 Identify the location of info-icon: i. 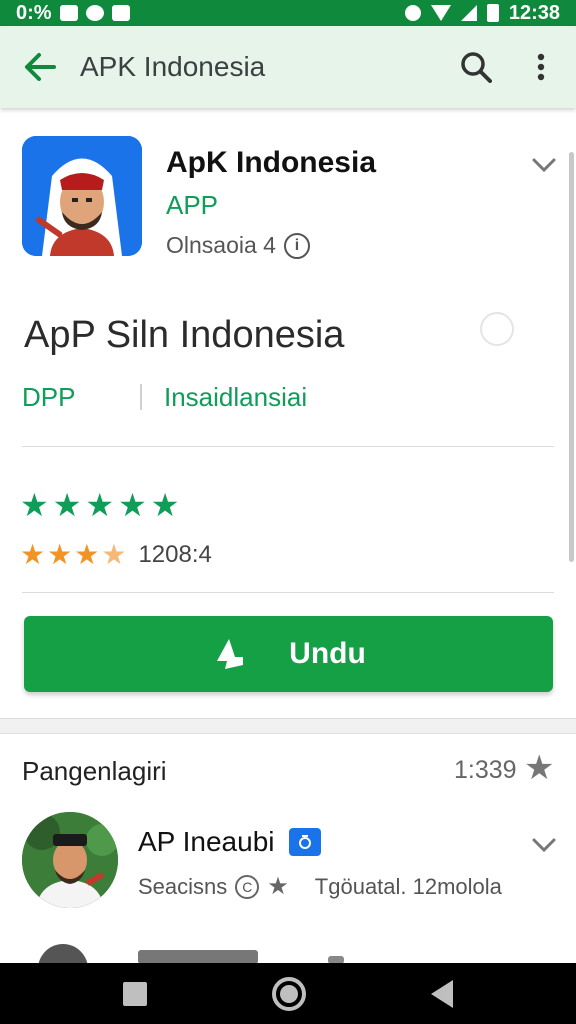
(296, 245).